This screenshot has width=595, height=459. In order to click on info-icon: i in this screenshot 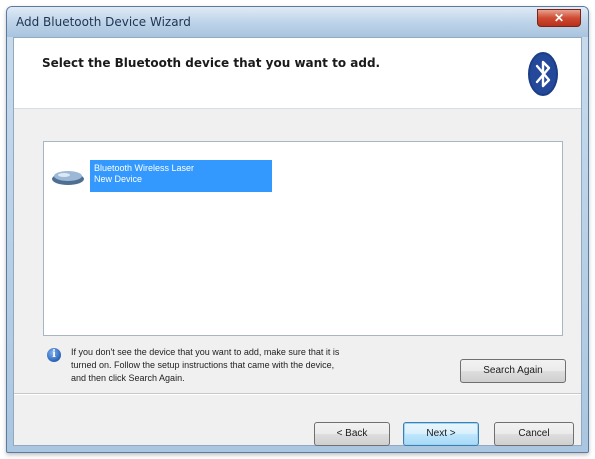, I will do `click(54, 355)`.